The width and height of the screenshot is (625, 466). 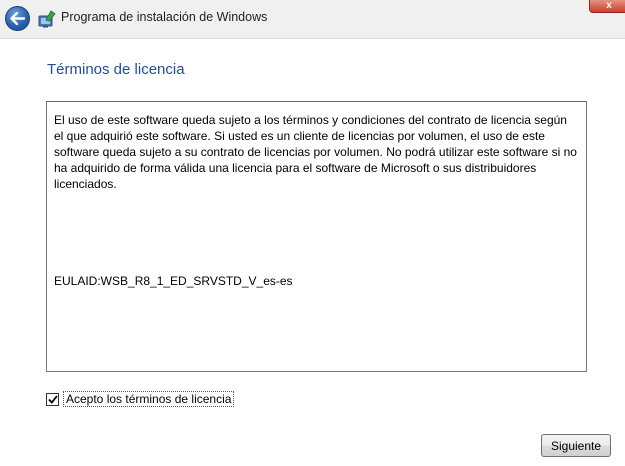 I want to click on back-arrow-icon, so click(x=17, y=18).